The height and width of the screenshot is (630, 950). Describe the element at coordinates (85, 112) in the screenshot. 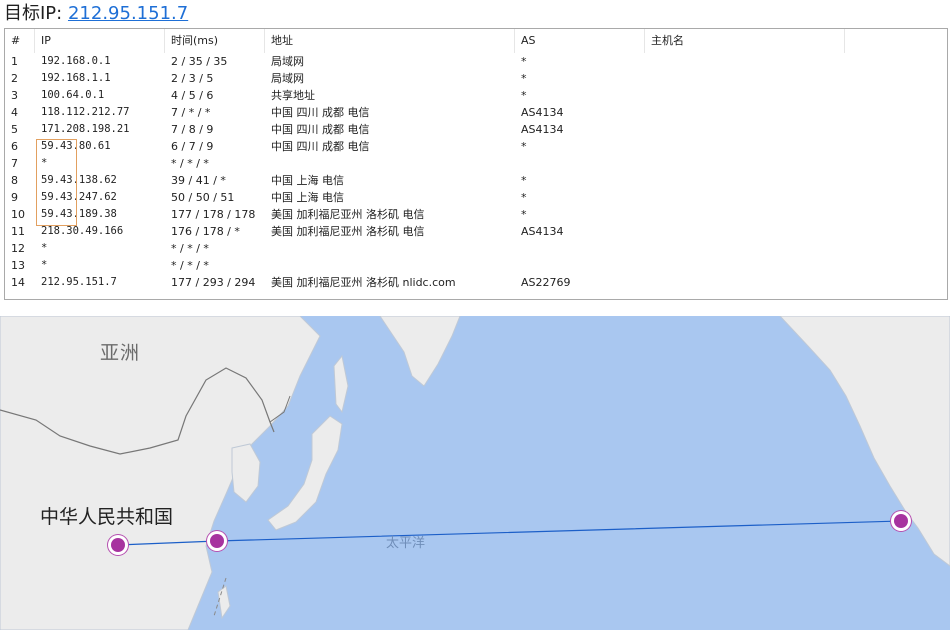

I see `hop-ip: 118.112.212.77` at that location.